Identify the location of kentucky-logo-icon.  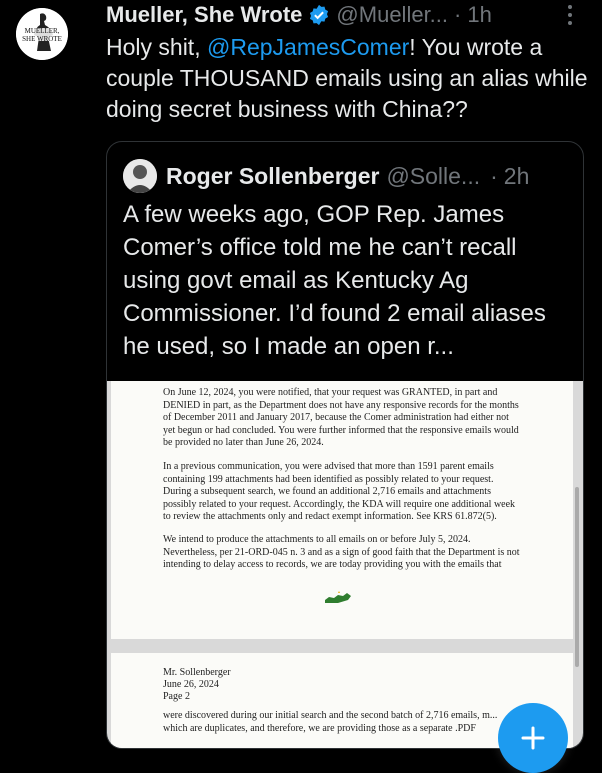
(338, 600).